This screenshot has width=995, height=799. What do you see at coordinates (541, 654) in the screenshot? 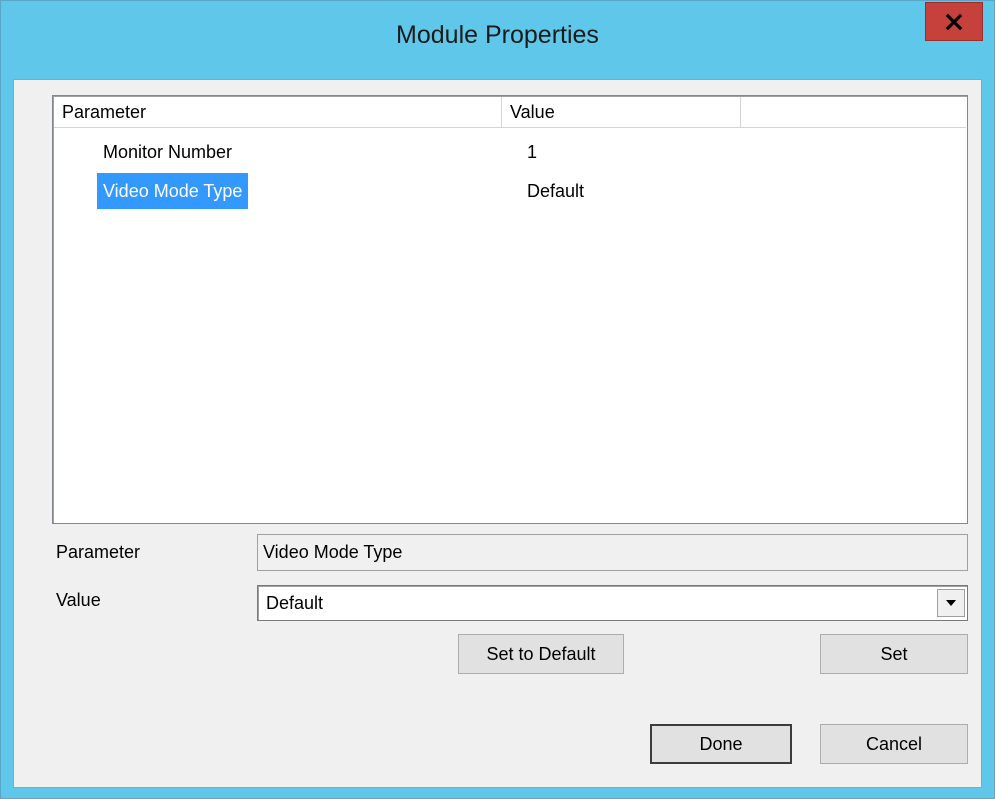
I see `set-to-default-button: Set to Default` at bounding box center [541, 654].